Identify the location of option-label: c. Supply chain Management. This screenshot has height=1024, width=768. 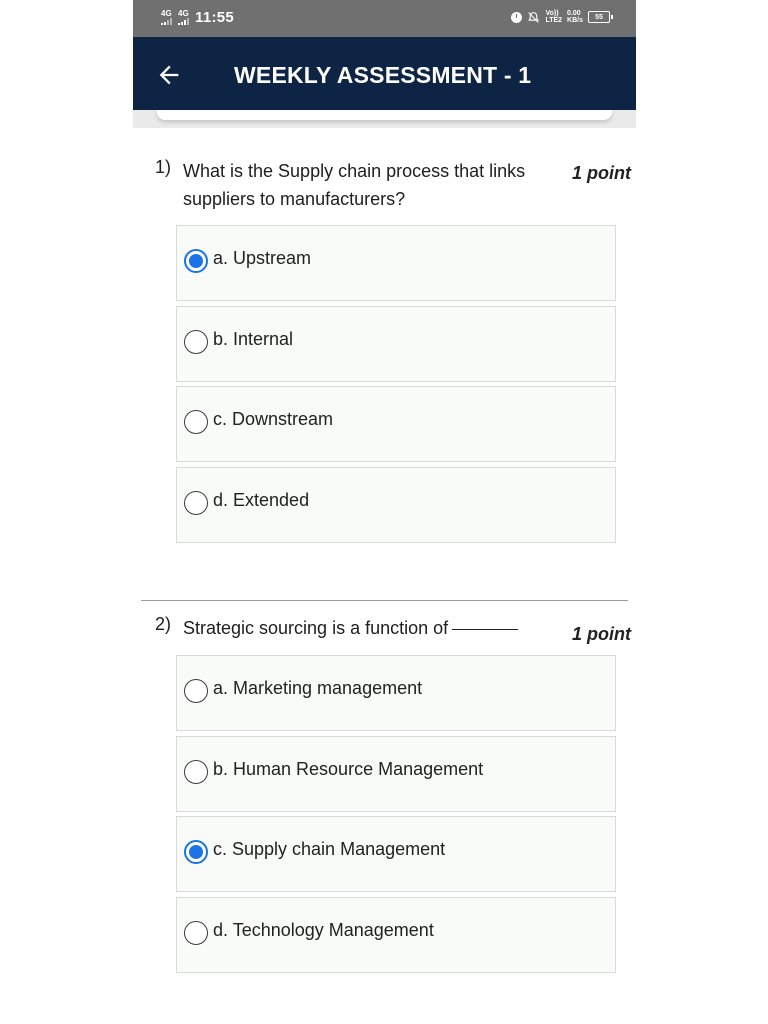
(329, 849).